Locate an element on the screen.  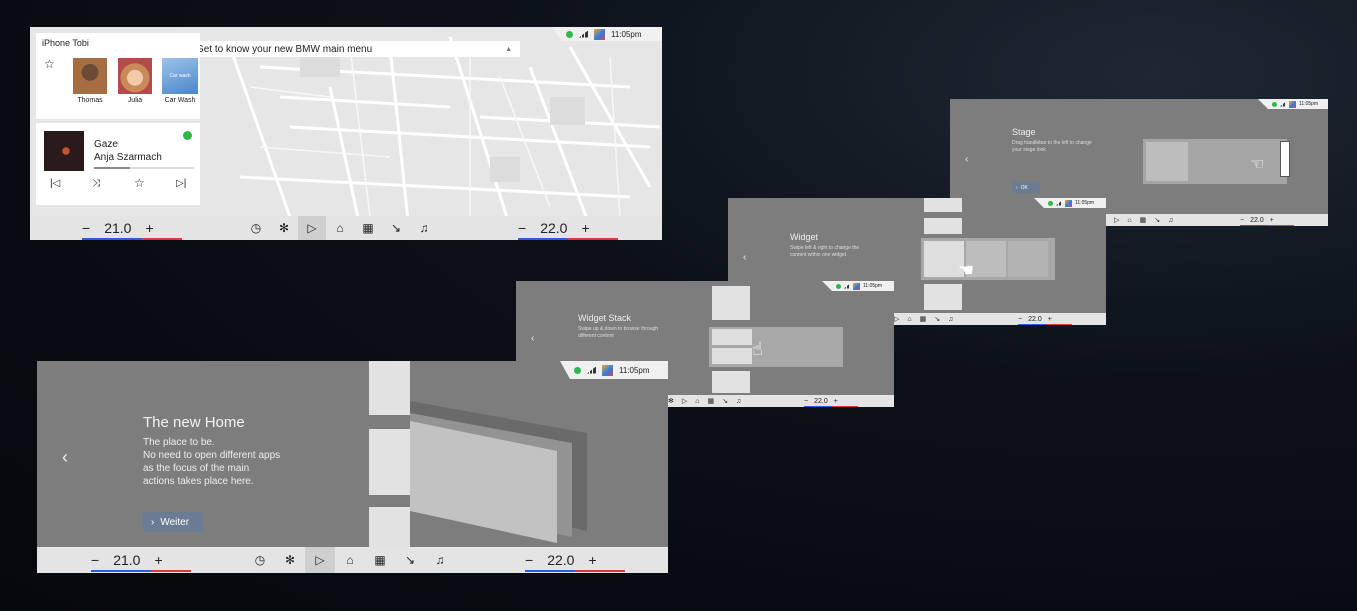
shuffle-icon: ⤨ is located at coordinates (96, 183).